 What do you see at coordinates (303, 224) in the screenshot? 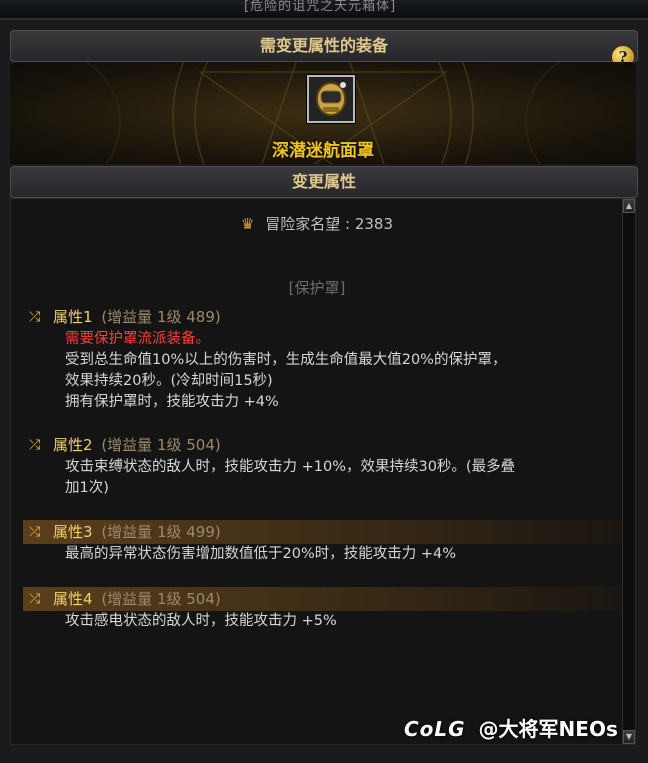
I see `reputation-label: 冒险家名望` at bounding box center [303, 224].